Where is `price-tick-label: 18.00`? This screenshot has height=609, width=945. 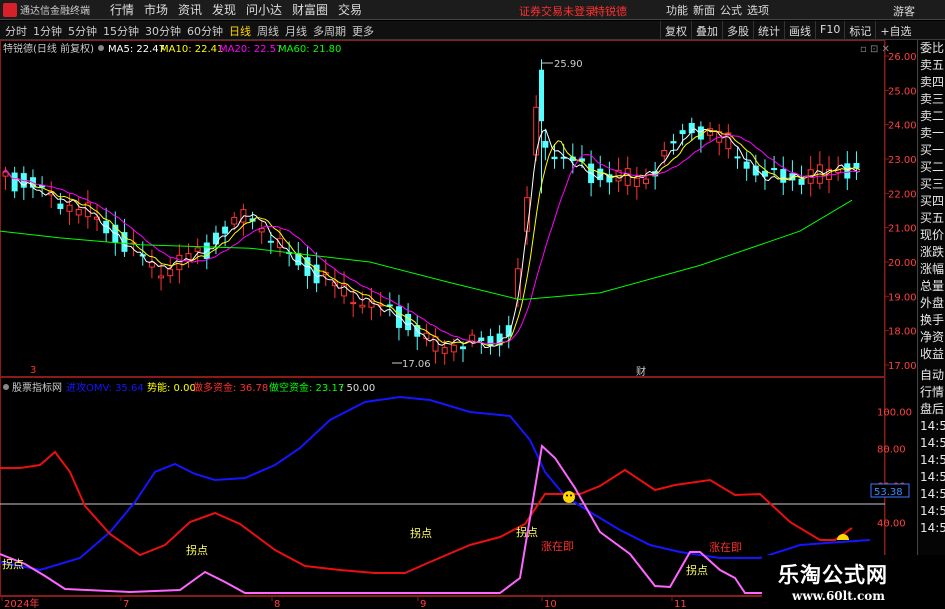 price-tick-label: 18.00 is located at coordinates (902, 332).